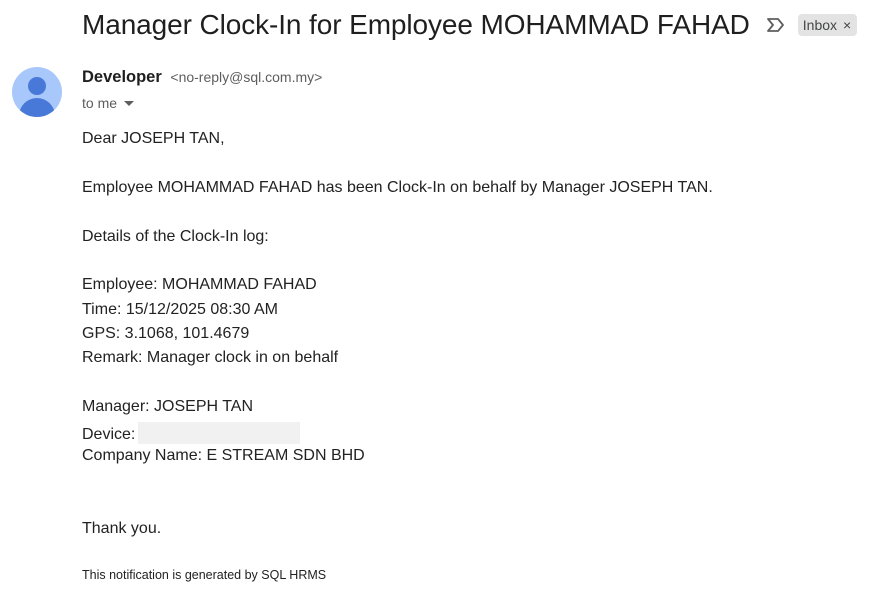 The height and width of the screenshot is (599, 887). What do you see at coordinates (219, 433) in the screenshot?
I see `redacted-device-value` at bounding box center [219, 433].